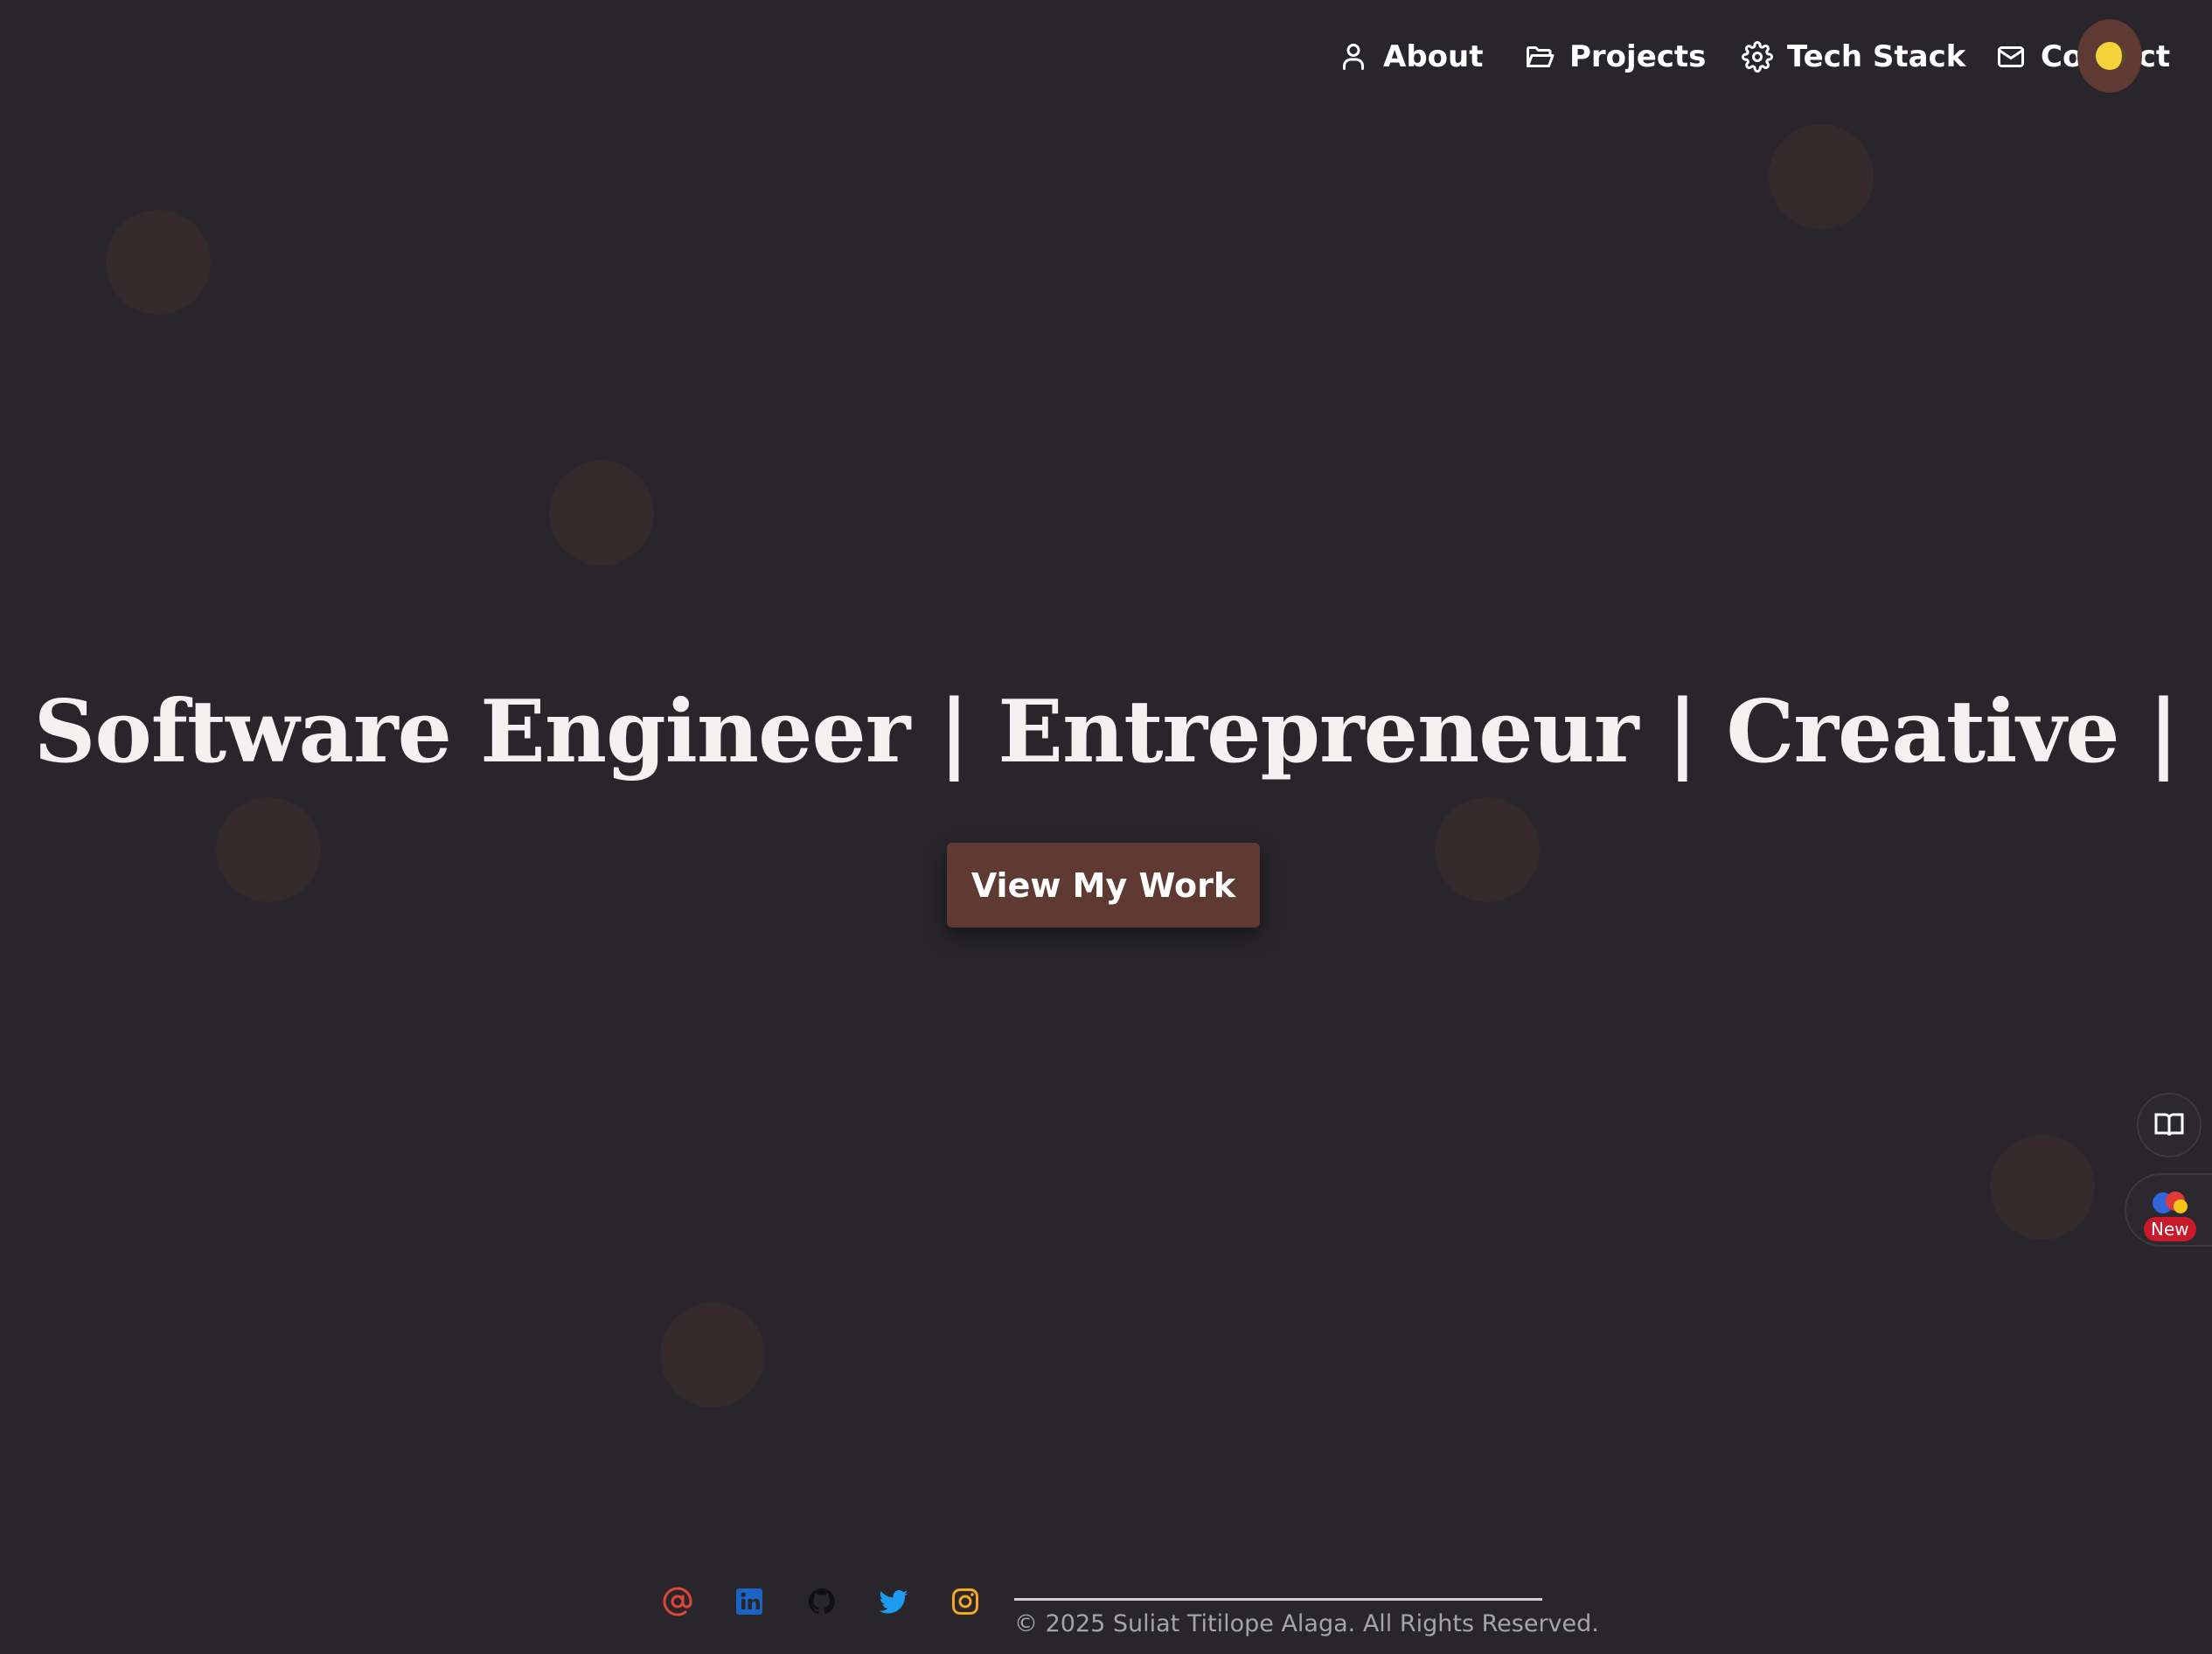 Image resolution: width=2212 pixels, height=1654 pixels. I want to click on twitter-link, so click(893, 1601).